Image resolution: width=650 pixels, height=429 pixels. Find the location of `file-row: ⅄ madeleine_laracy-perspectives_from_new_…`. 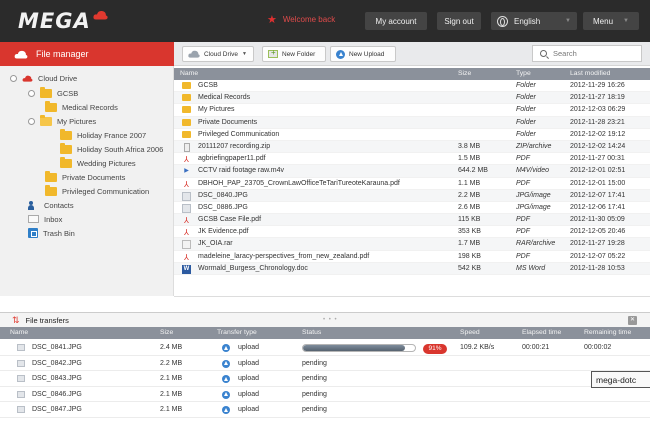

file-row: ⅄ madeleine_laracy-perspectives_from_new_… is located at coordinates (412, 257).